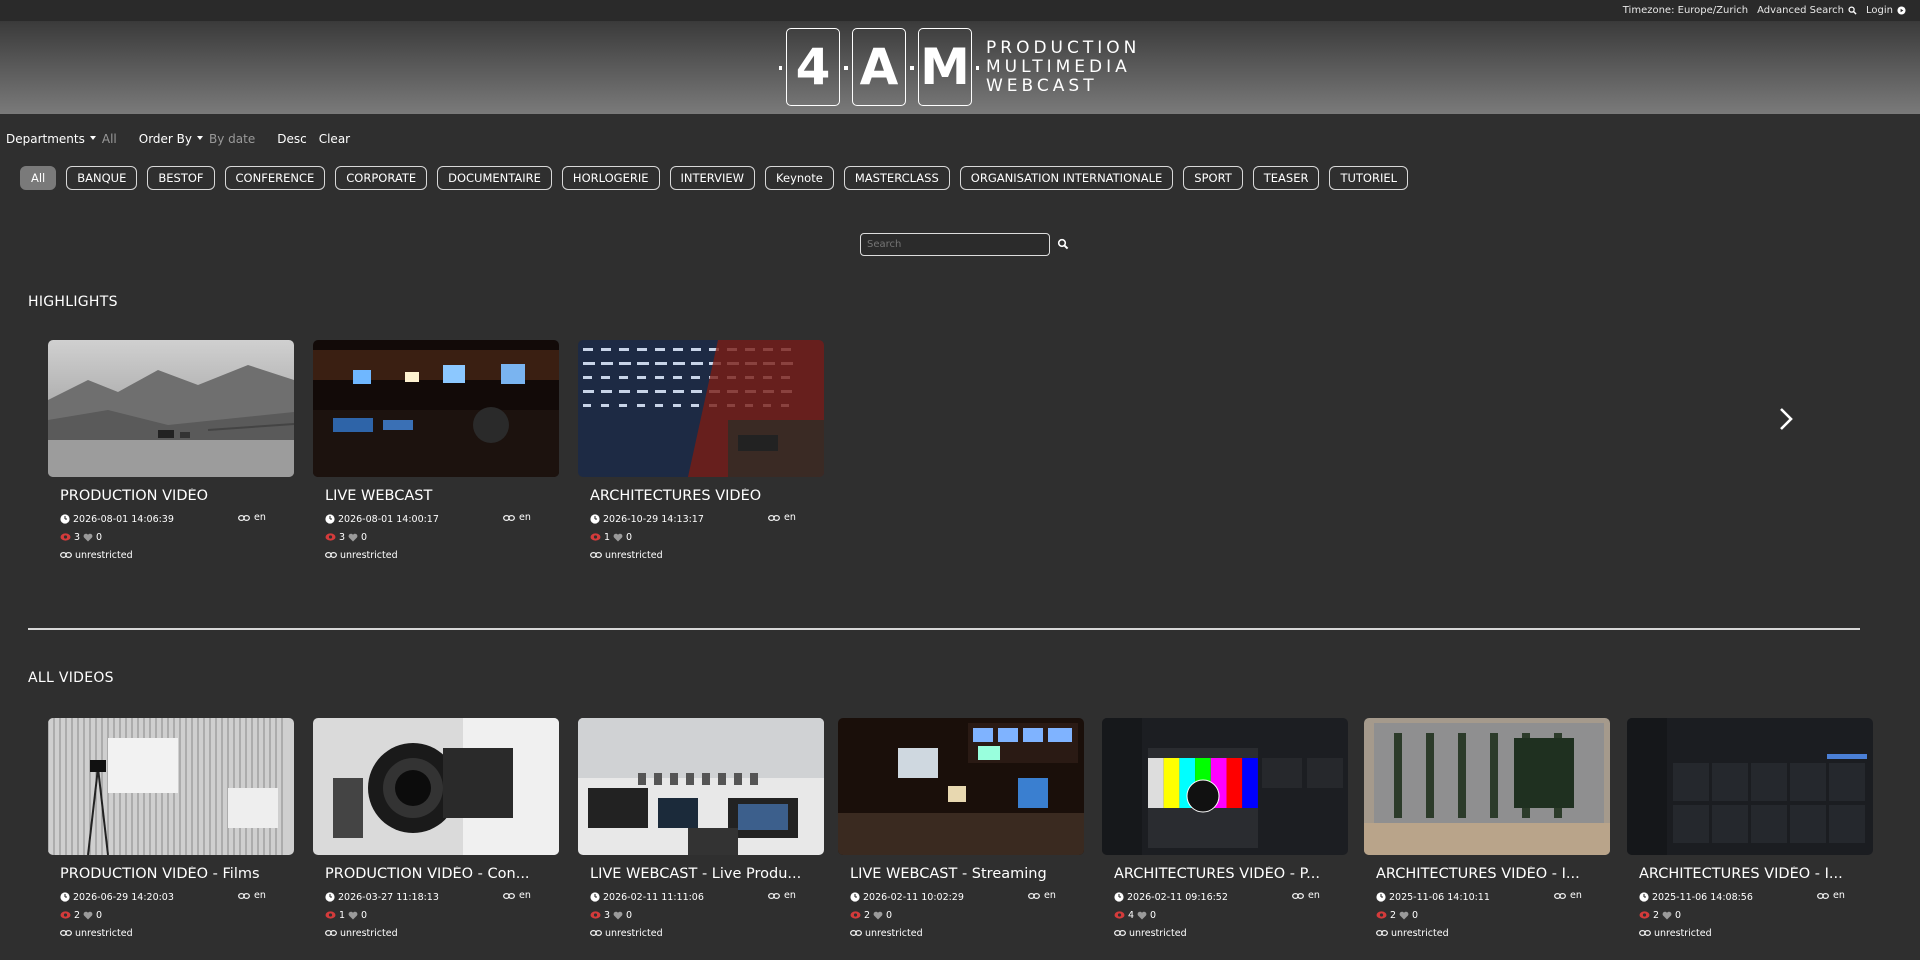  What do you see at coordinates (165, 139) in the screenshot?
I see `order-by-dropdown: Order By` at bounding box center [165, 139].